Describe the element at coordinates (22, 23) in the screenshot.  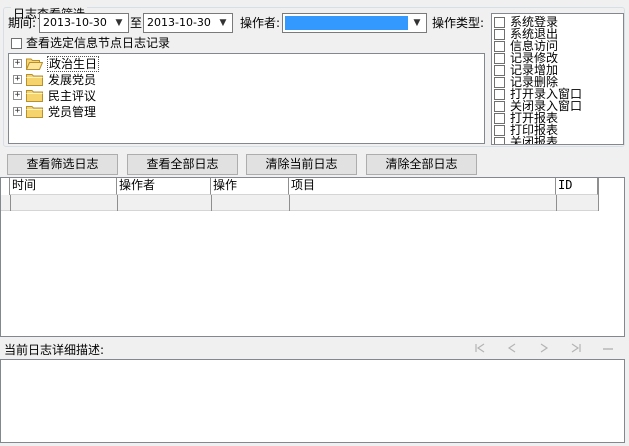
I see `period-label: 期间:` at that location.